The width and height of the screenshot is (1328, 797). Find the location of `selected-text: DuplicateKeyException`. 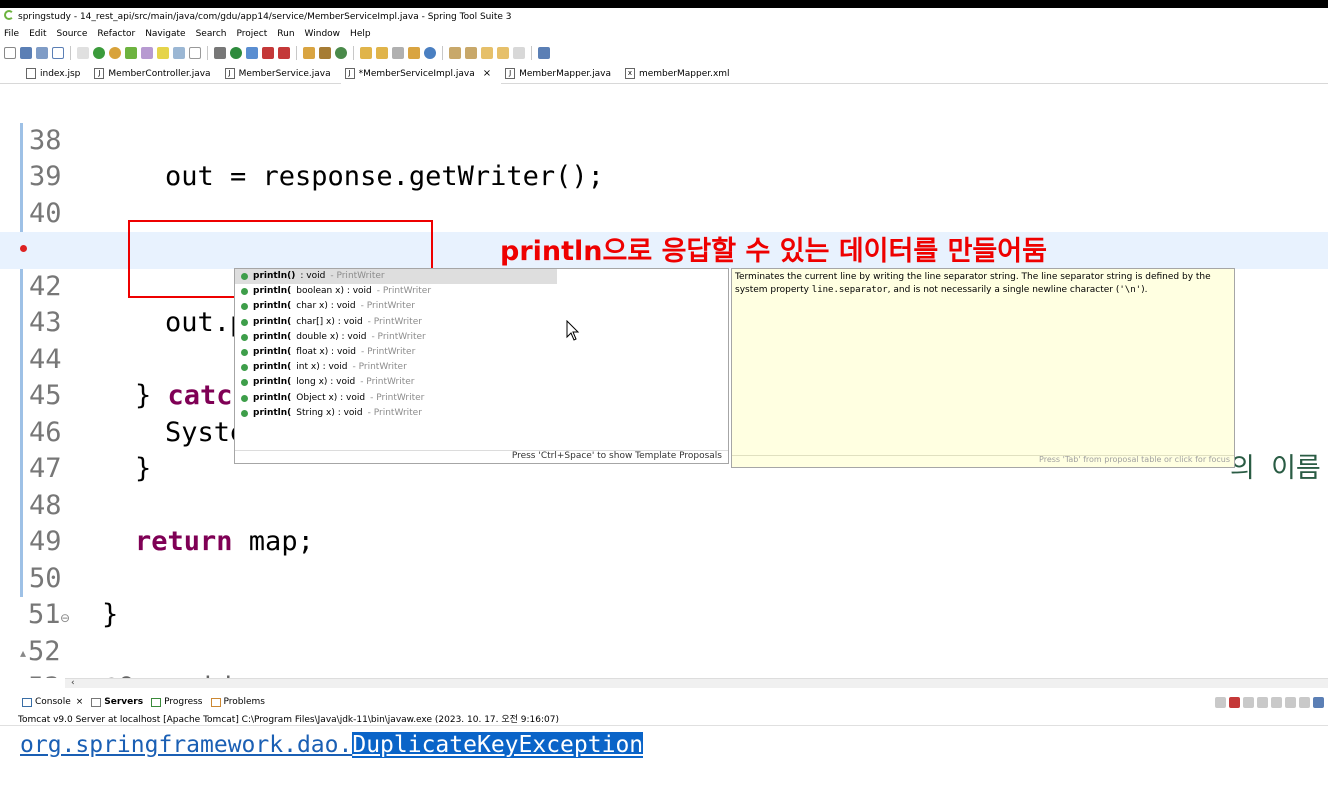

selected-text: DuplicateKeyException is located at coordinates (498, 745).